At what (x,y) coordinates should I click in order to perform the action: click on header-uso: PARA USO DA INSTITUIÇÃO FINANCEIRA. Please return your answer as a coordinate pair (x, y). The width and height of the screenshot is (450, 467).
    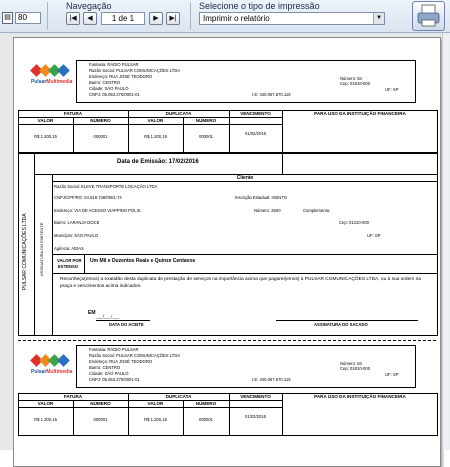
    Looking at the image, I should click on (360, 113).